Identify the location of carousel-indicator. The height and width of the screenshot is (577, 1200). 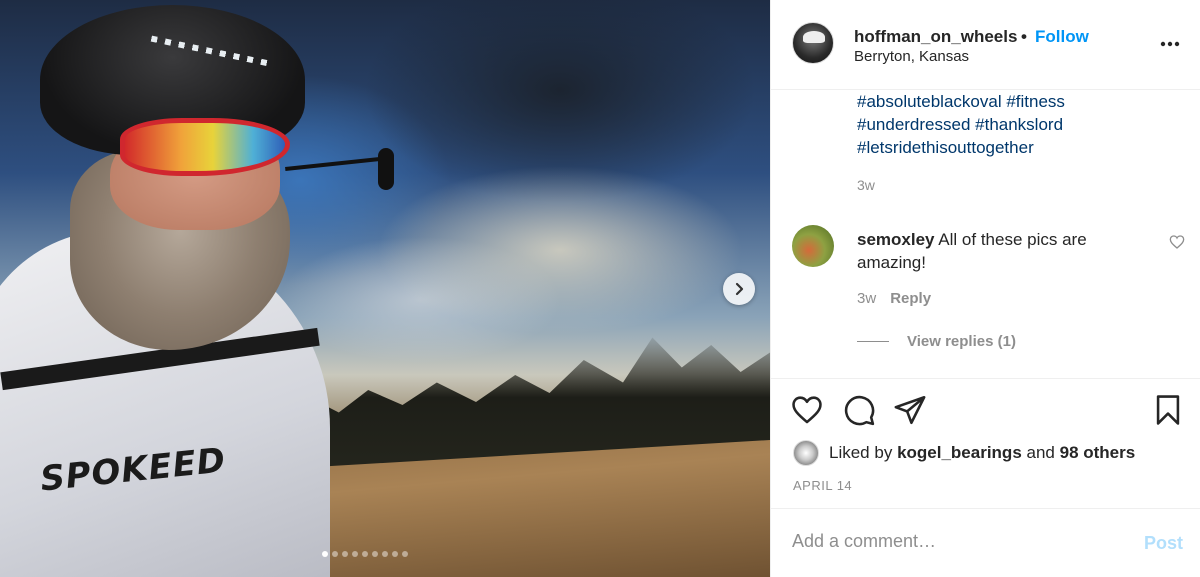
(365, 554).